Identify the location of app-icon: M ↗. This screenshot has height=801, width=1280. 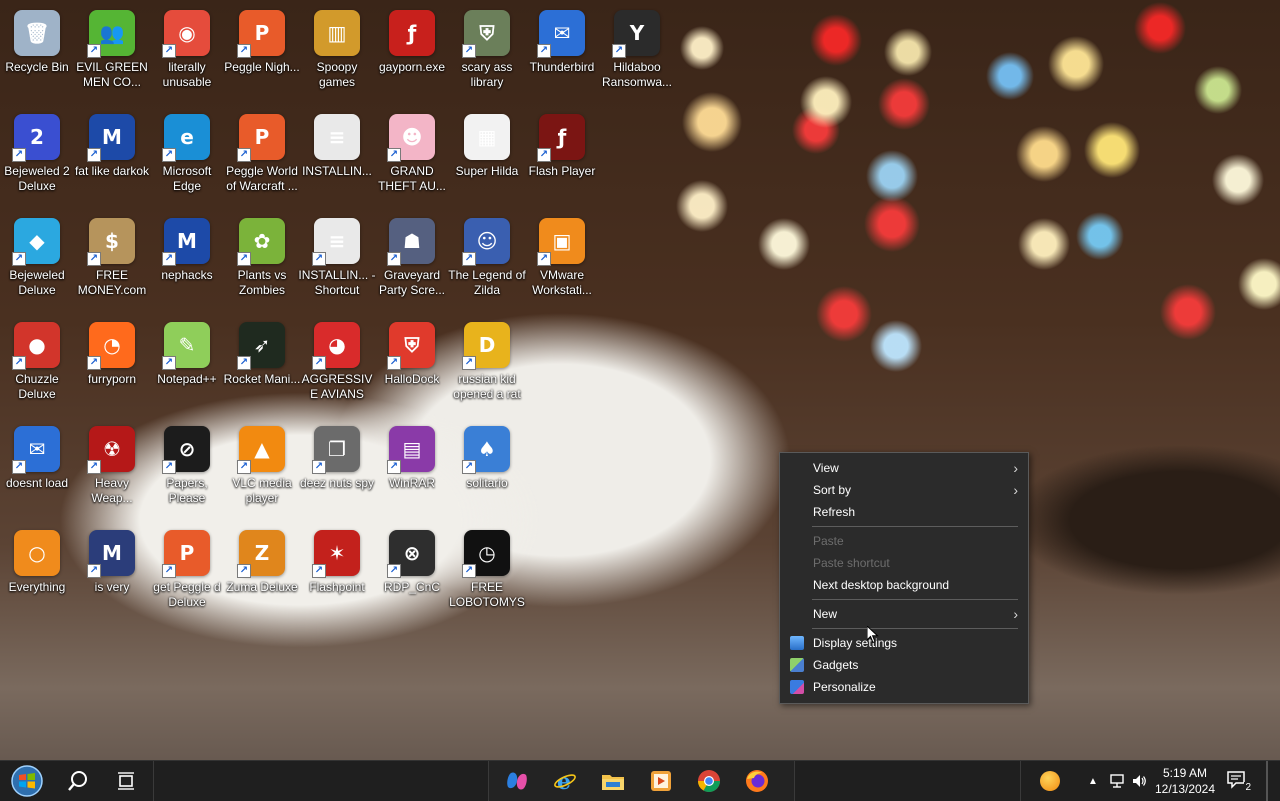
(111, 138).